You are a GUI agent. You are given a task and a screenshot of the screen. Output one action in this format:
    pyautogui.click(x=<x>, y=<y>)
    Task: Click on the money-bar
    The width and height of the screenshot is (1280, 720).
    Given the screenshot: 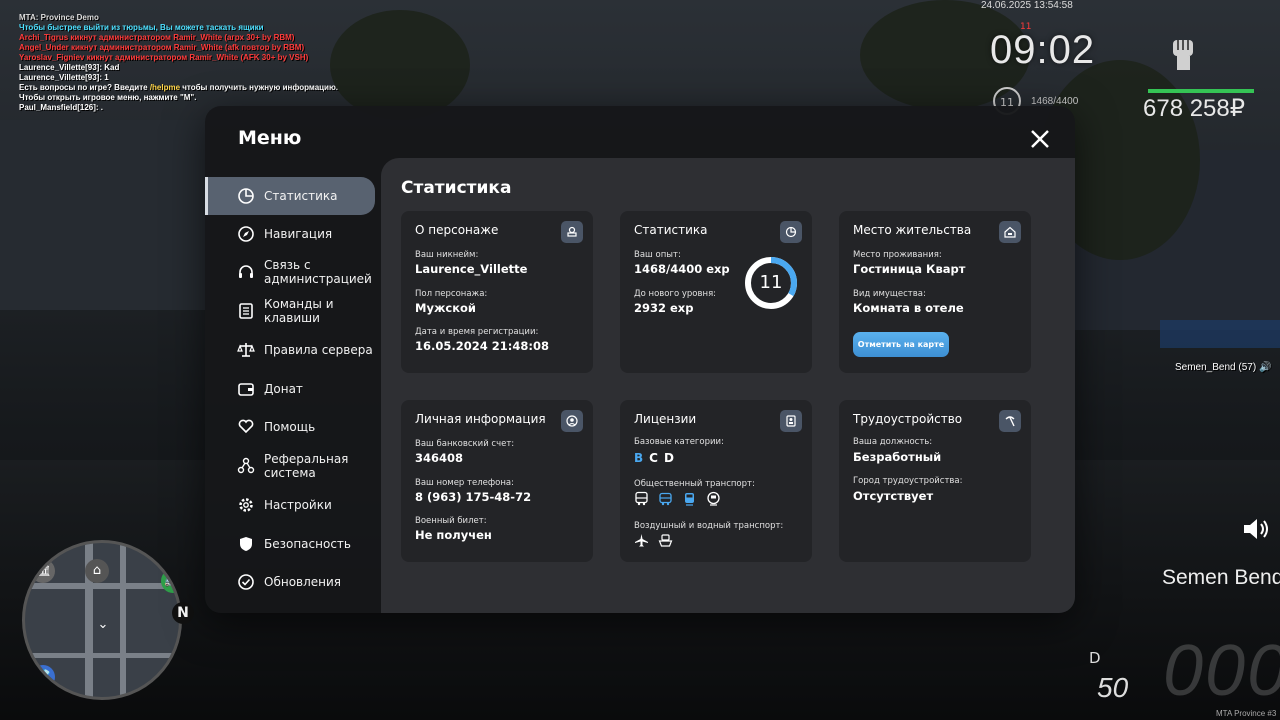 What is the action you would take?
    pyautogui.click(x=1201, y=91)
    